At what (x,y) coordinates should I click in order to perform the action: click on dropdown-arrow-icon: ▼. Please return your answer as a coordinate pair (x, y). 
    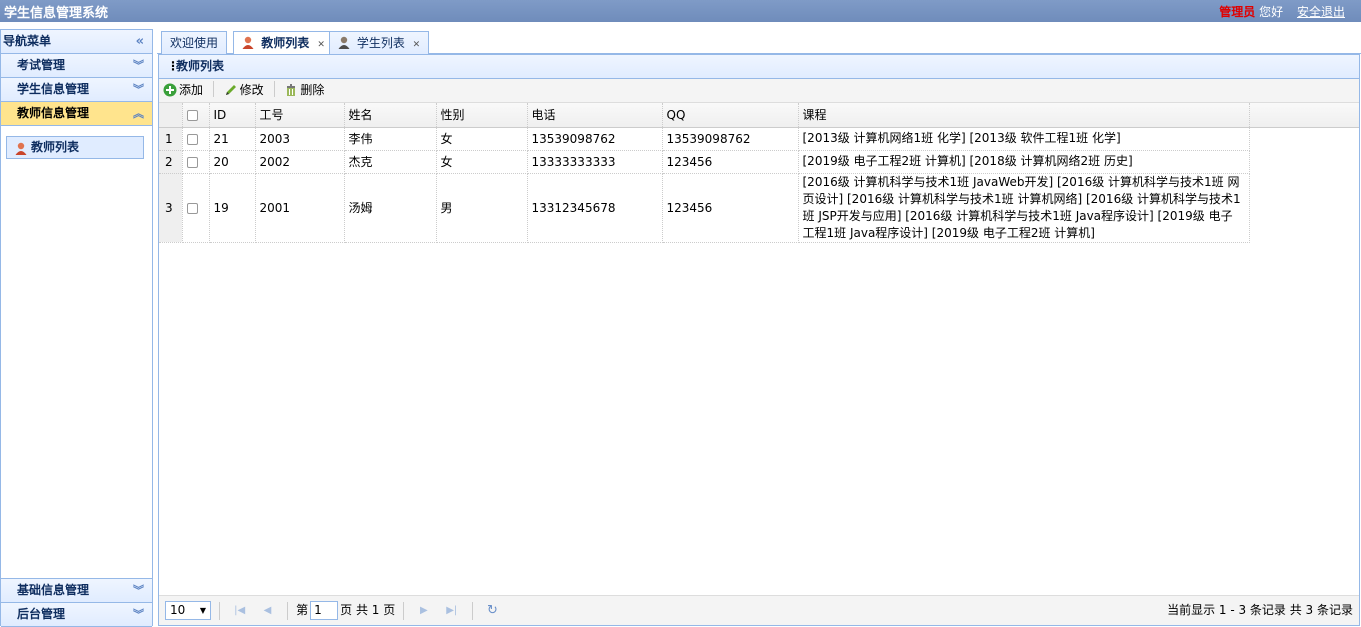
    Looking at the image, I should click on (202, 610).